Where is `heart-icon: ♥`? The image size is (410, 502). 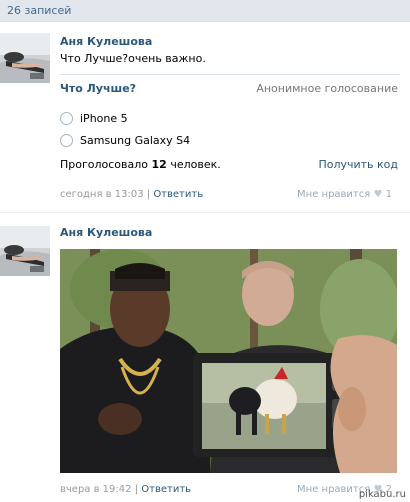 heart-icon: ♥ is located at coordinates (378, 194).